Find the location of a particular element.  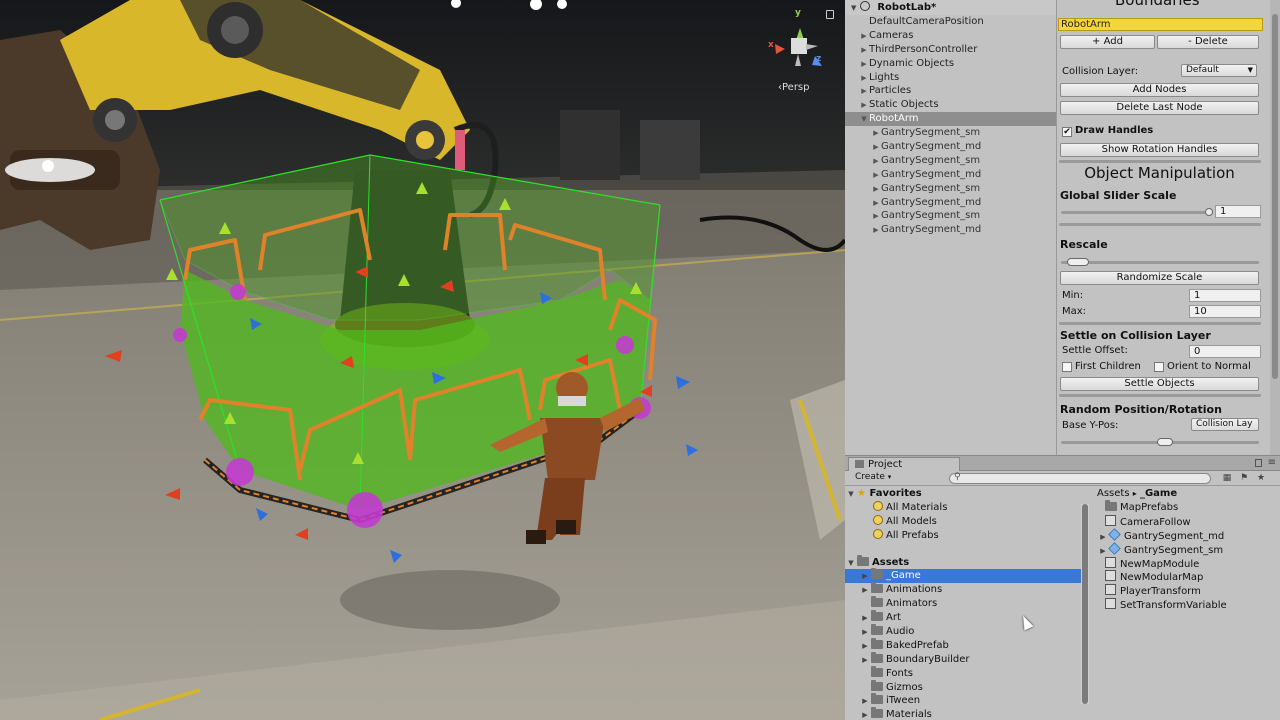

filter-type-icon: ▦ is located at coordinates (1227, 478).